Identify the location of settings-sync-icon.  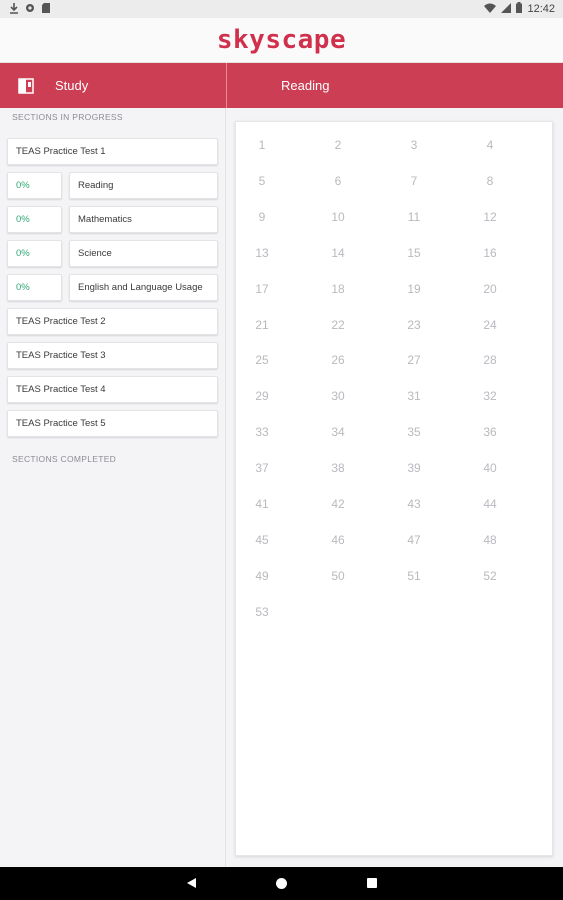
(30, 8).